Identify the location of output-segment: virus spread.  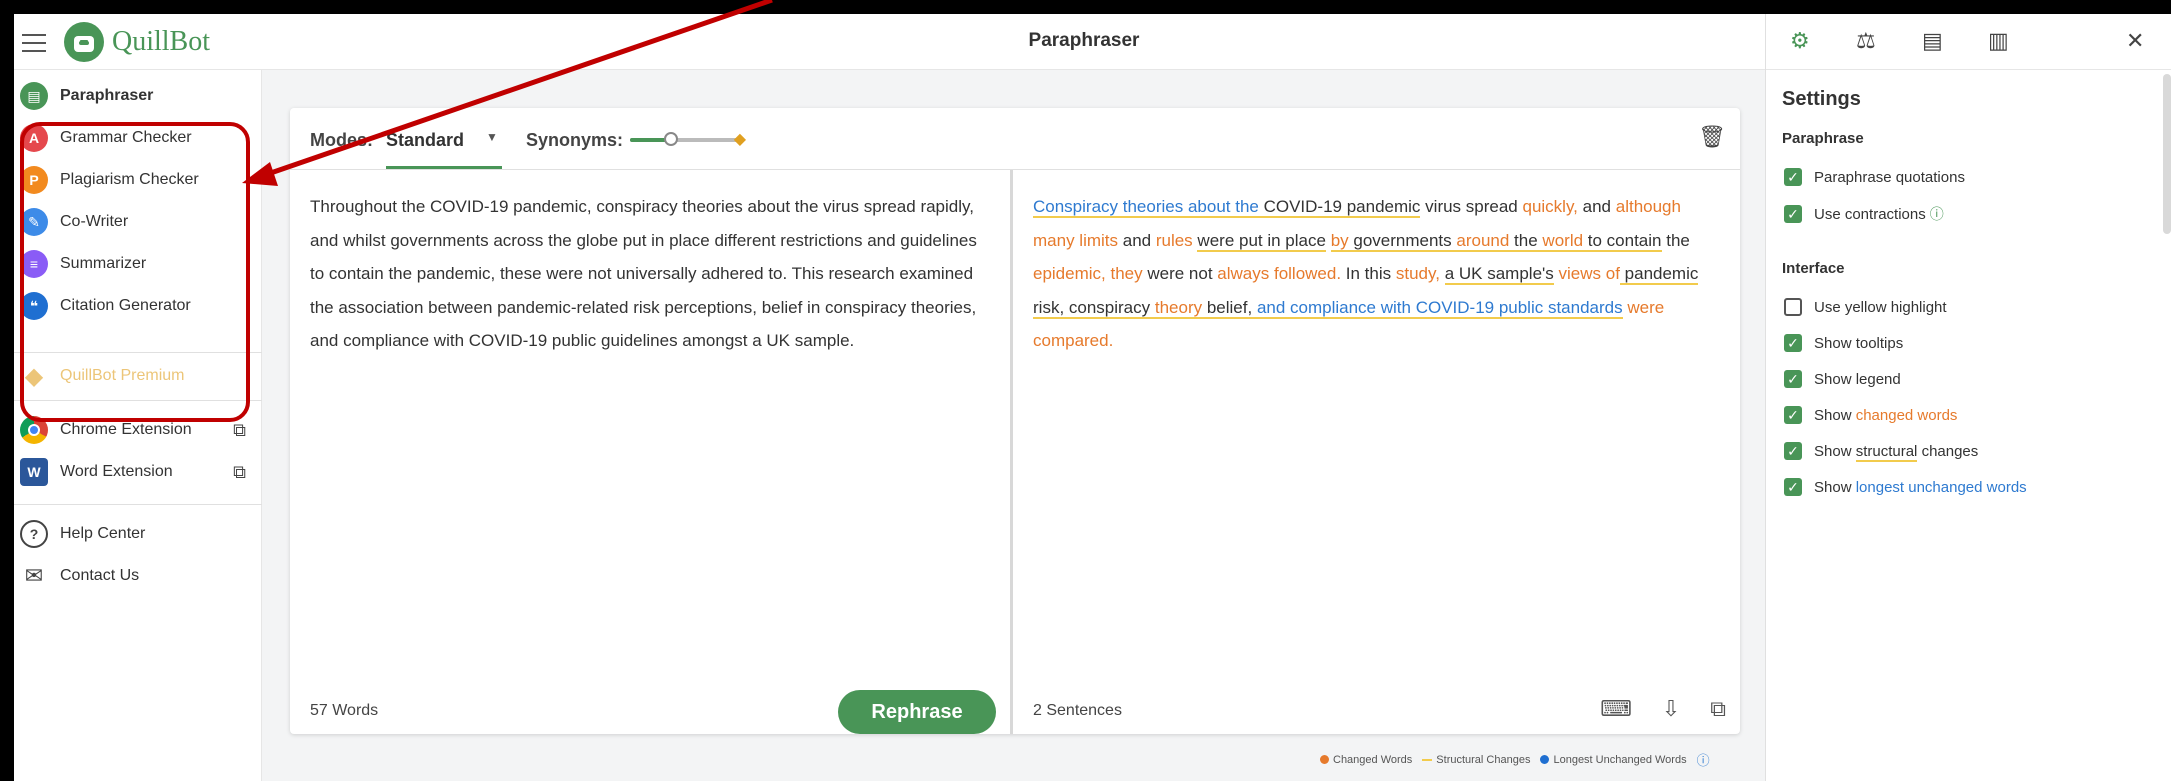
(1471, 206).